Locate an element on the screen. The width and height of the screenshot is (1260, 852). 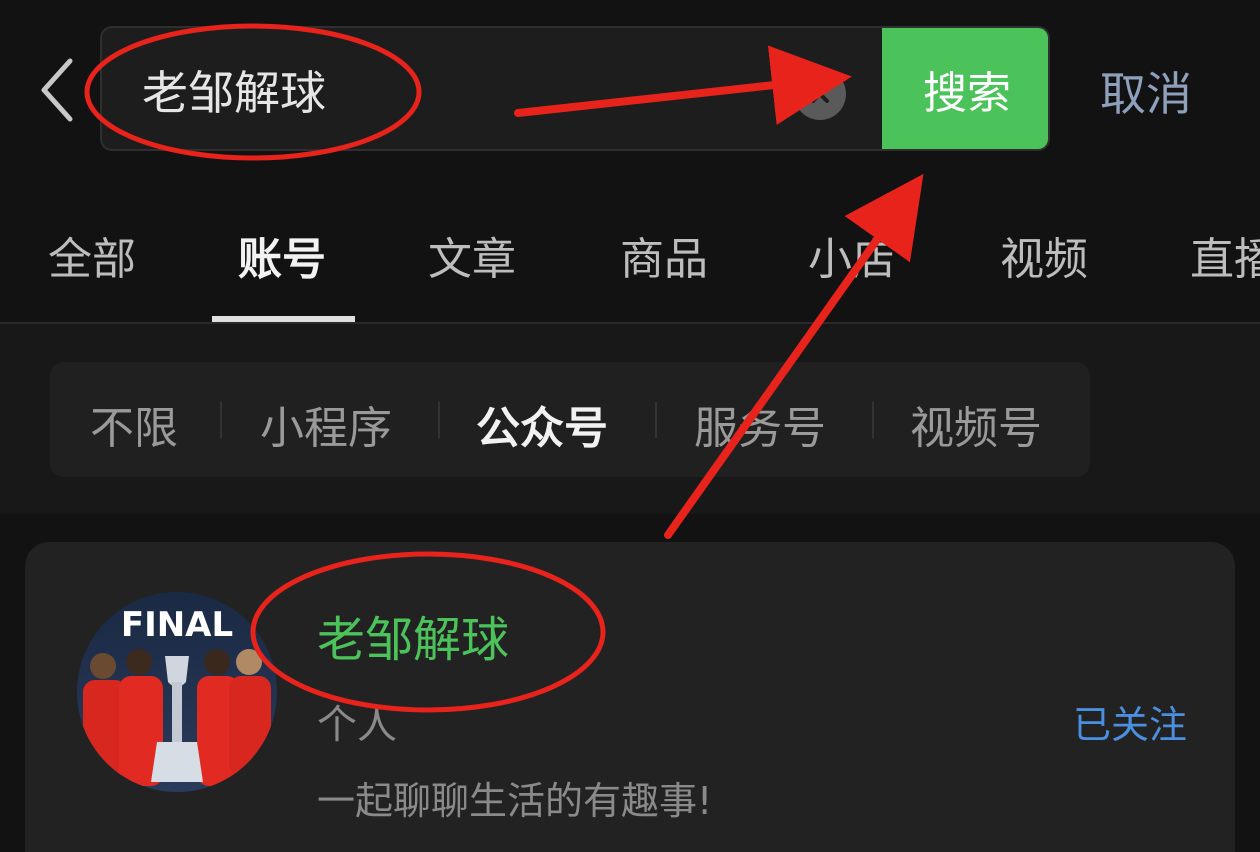
filter-service-account: 服务号 is located at coordinates (760, 423).